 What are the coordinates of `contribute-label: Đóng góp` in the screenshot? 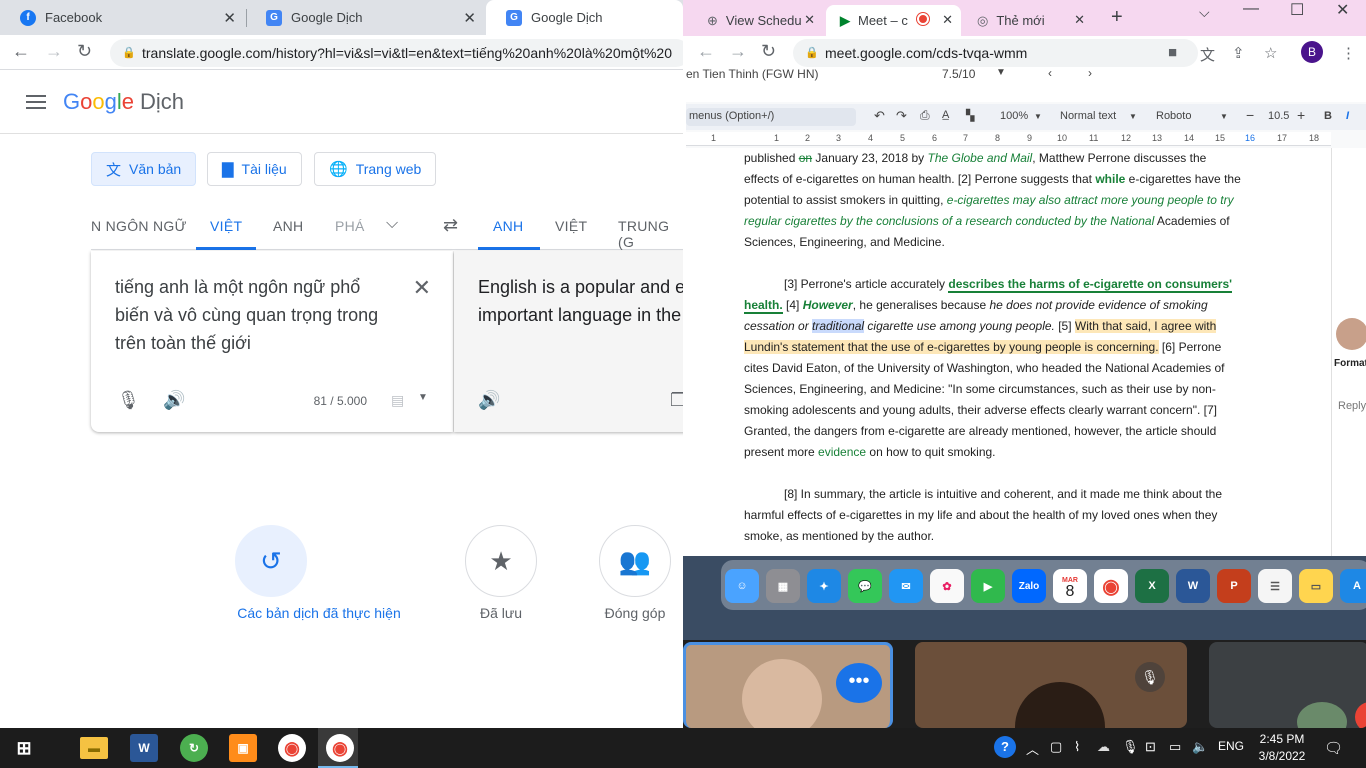 It's located at (634, 613).